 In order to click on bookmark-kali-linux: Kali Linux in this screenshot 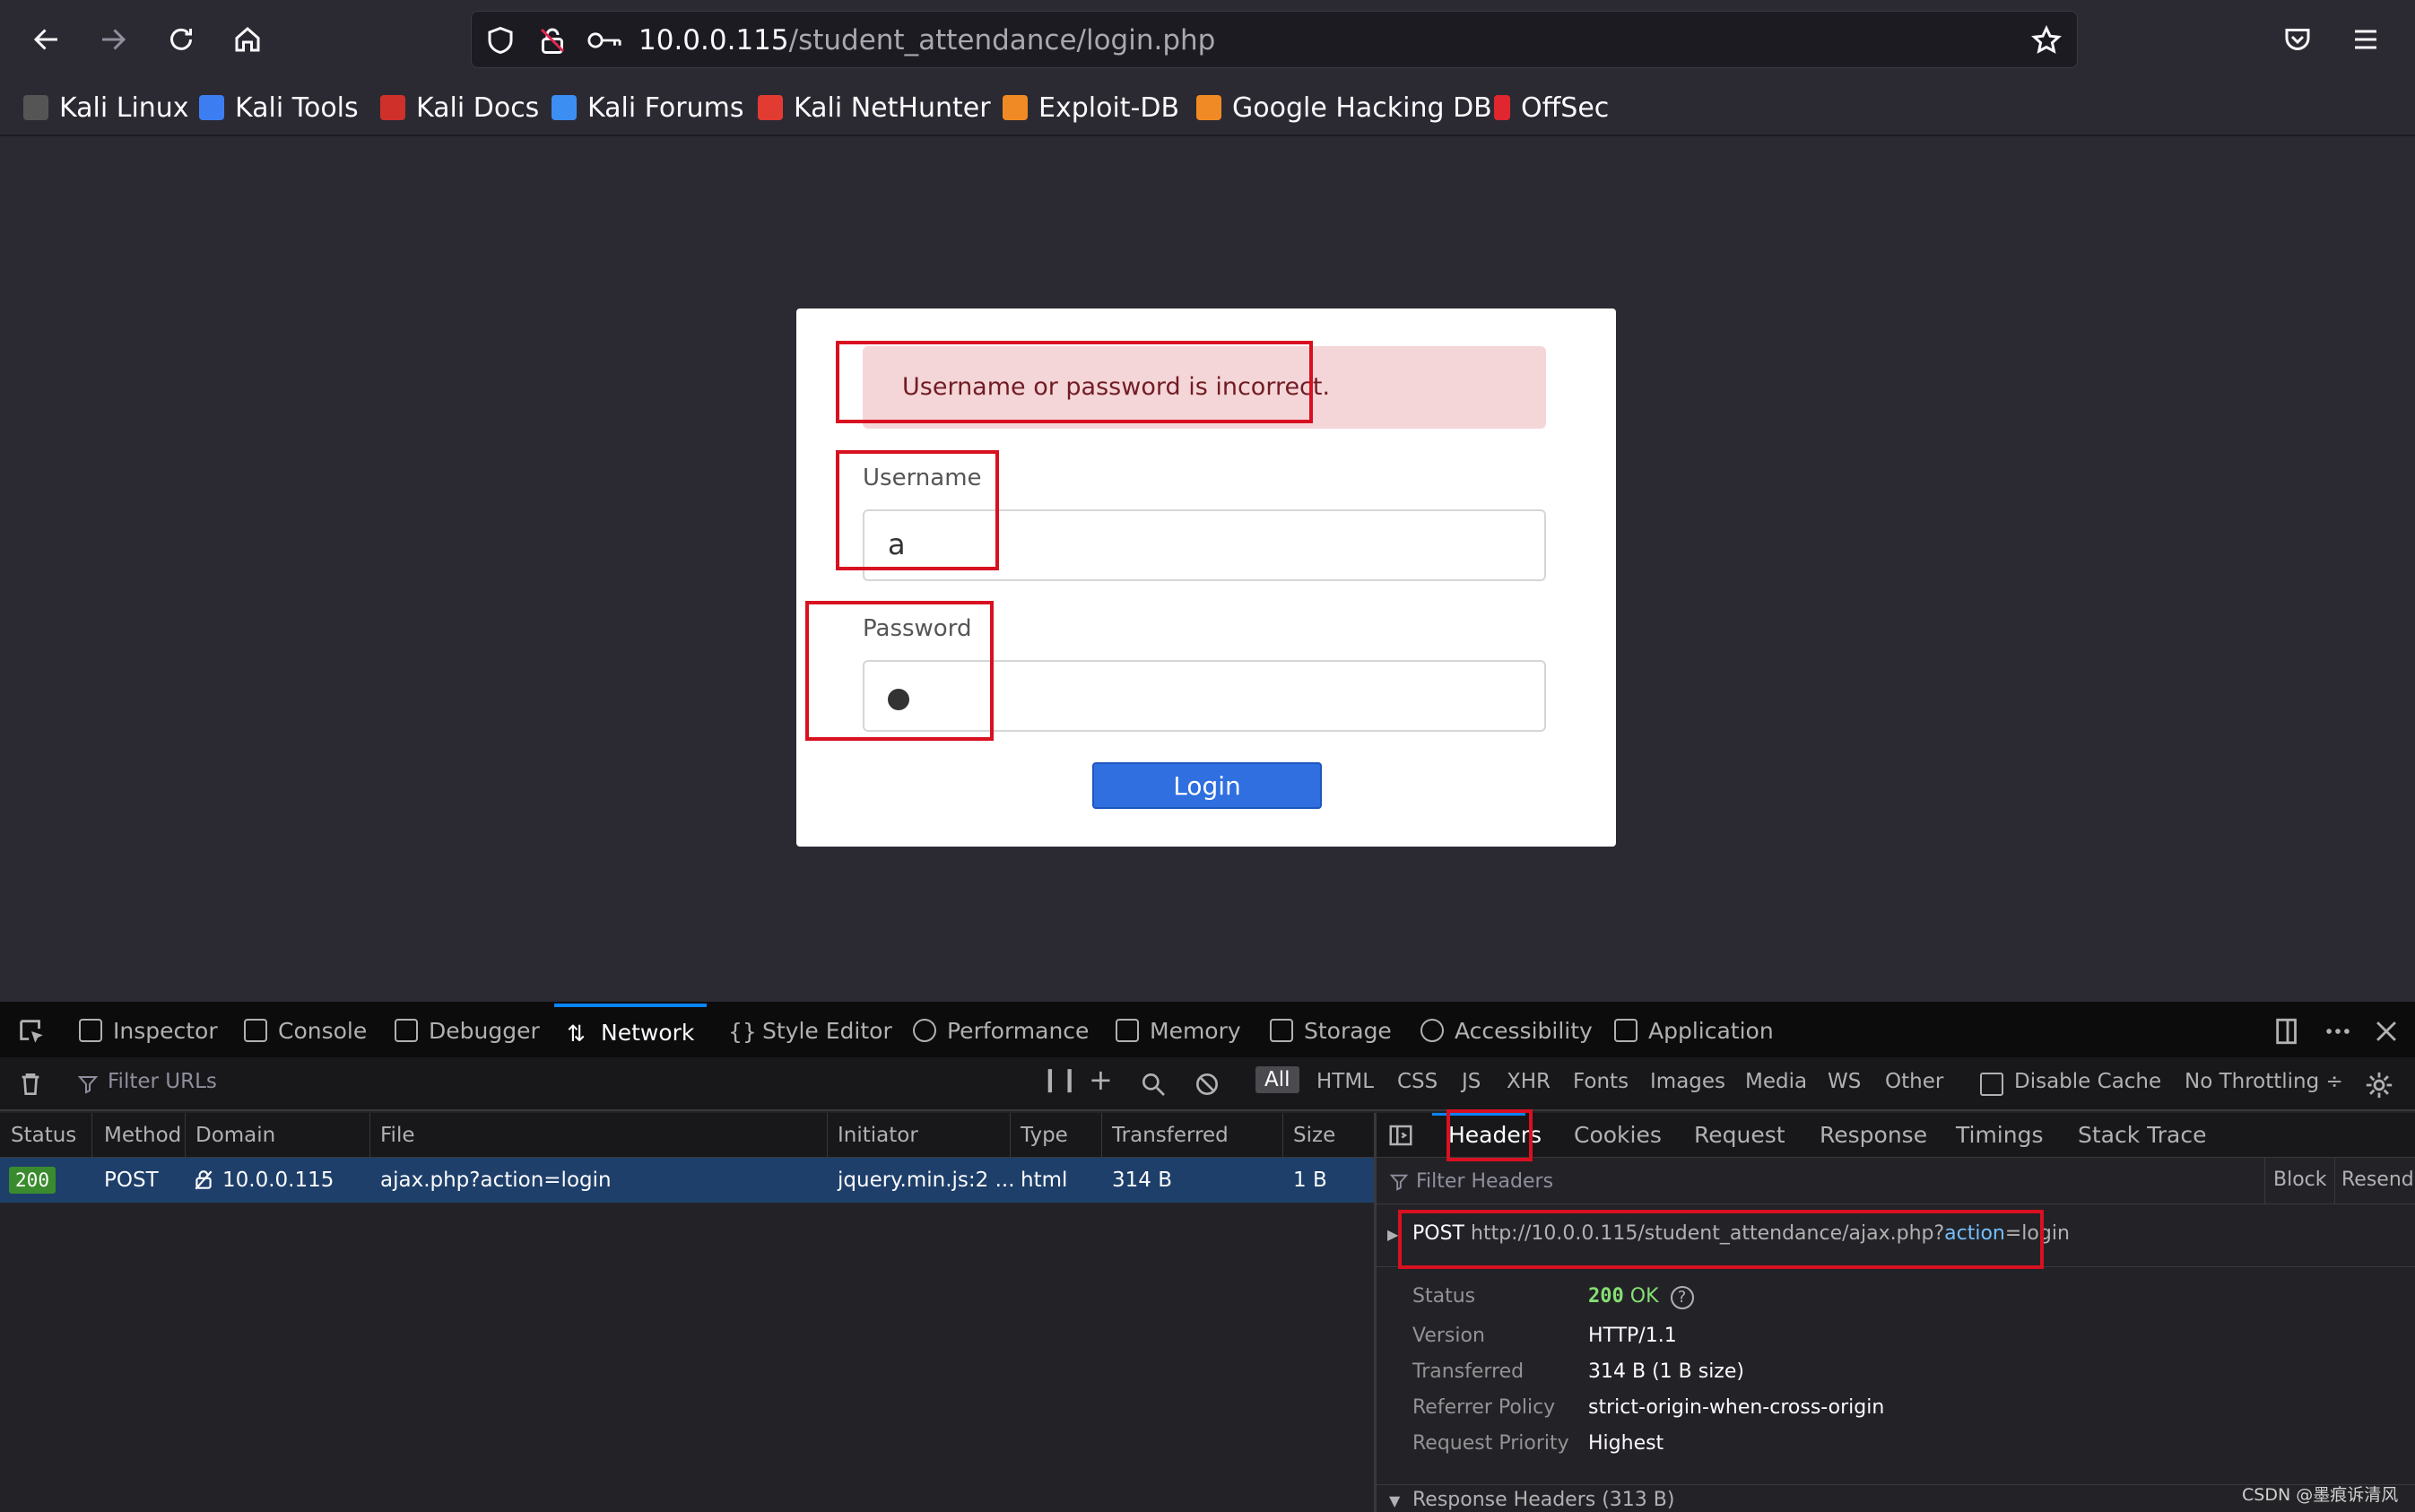, I will do `click(106, 108)`.